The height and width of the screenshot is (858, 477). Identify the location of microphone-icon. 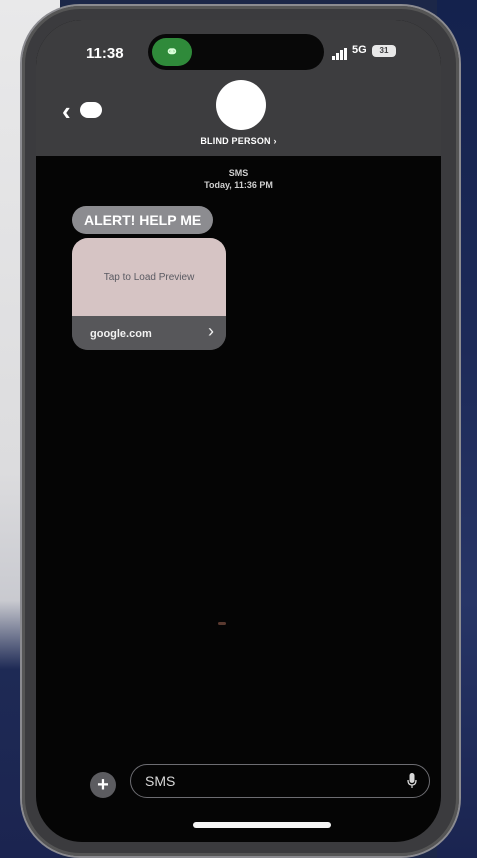
(412, 781).